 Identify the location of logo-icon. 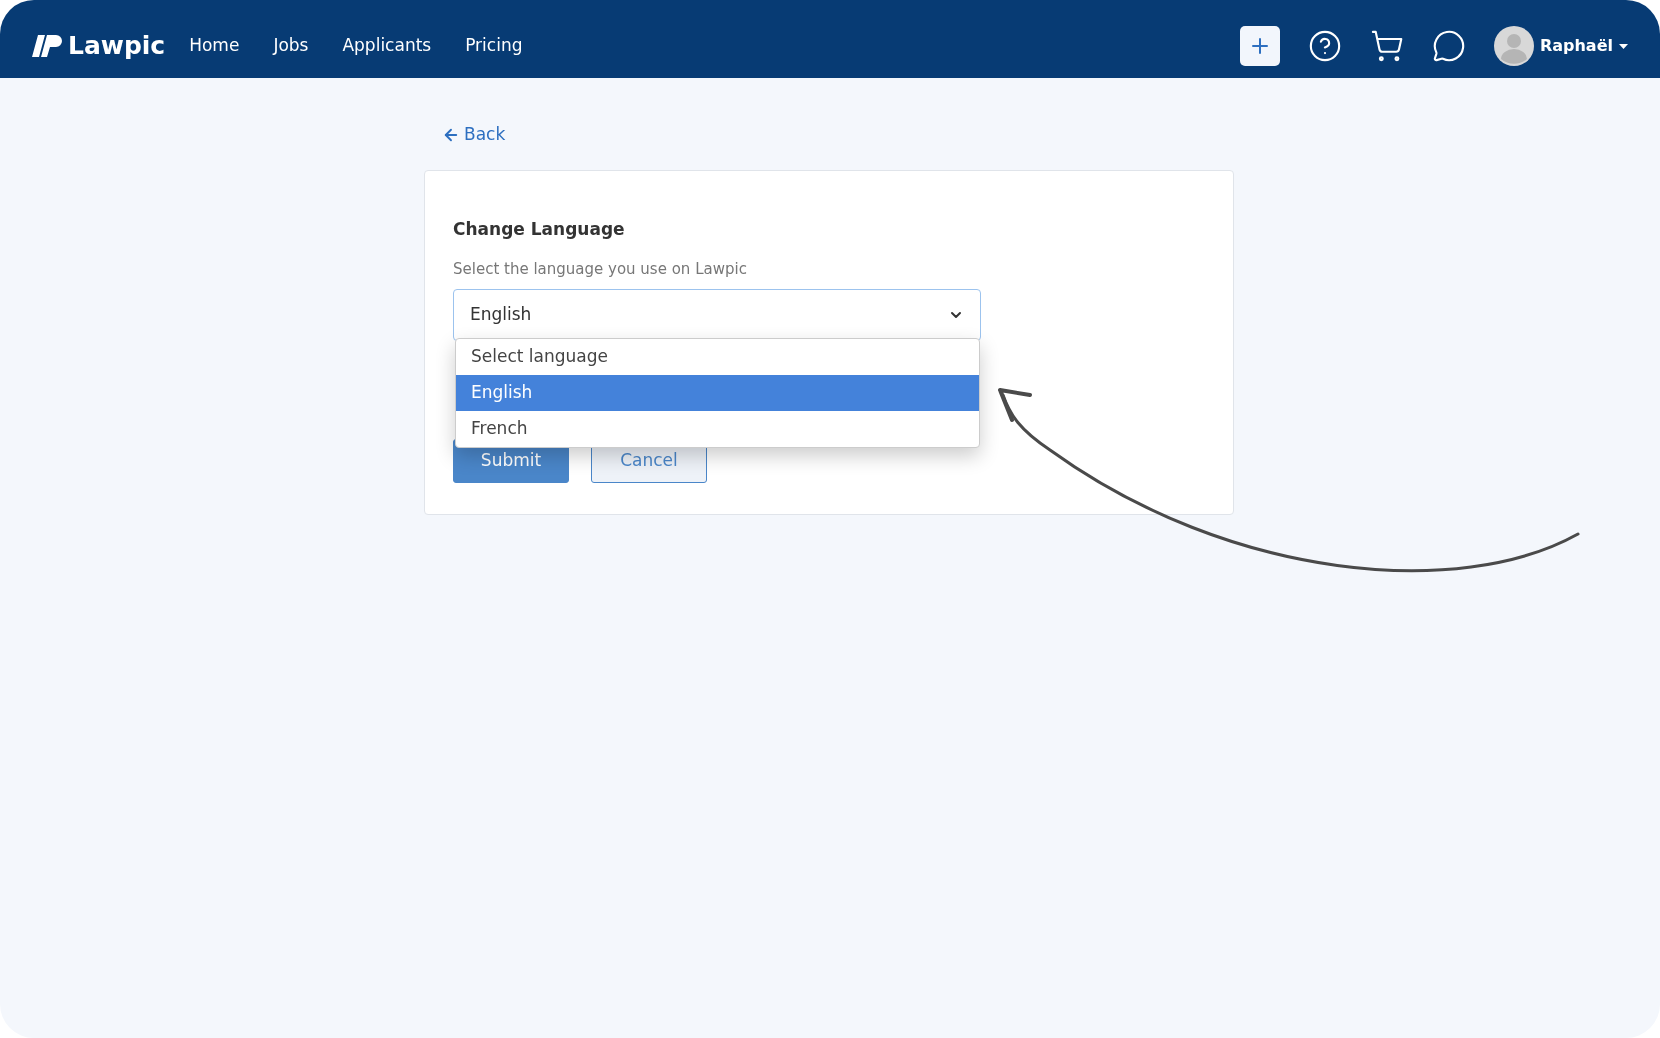
(47, 46).